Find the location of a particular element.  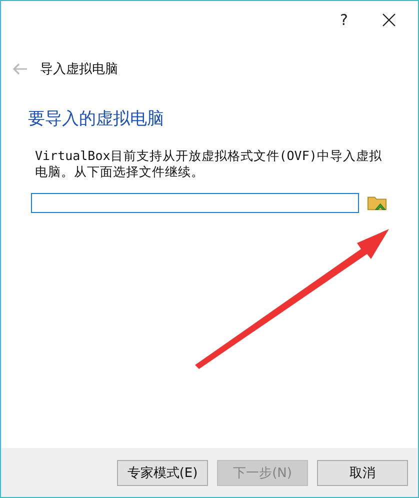

file-path-field is located at coordinates (195, 203).